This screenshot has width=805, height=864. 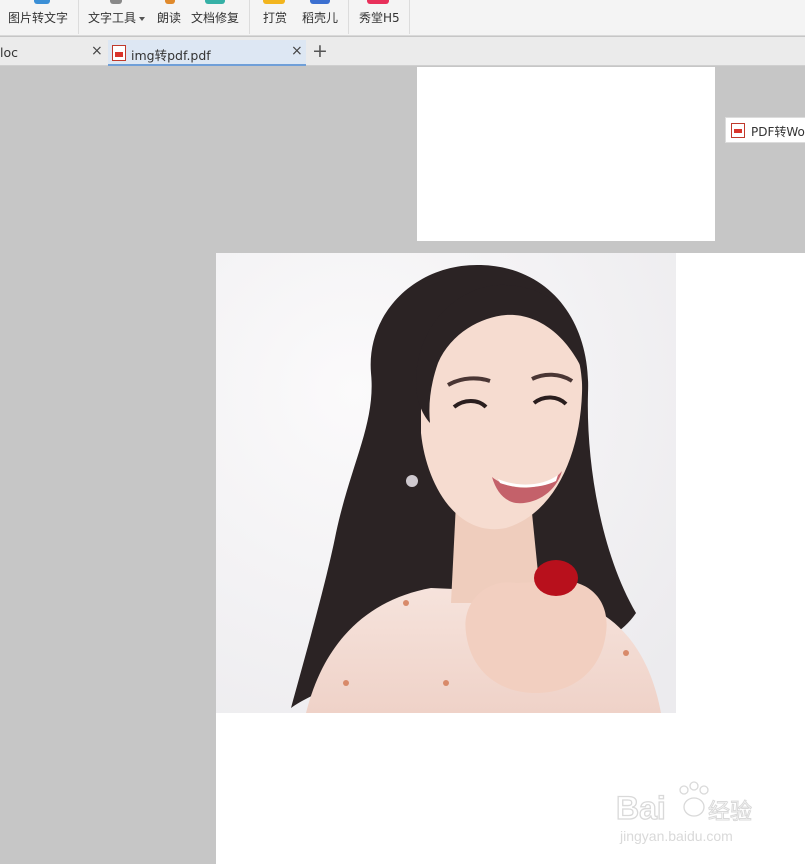 I want to click on watermark-brand: Bai, so click(x=641, y=808).